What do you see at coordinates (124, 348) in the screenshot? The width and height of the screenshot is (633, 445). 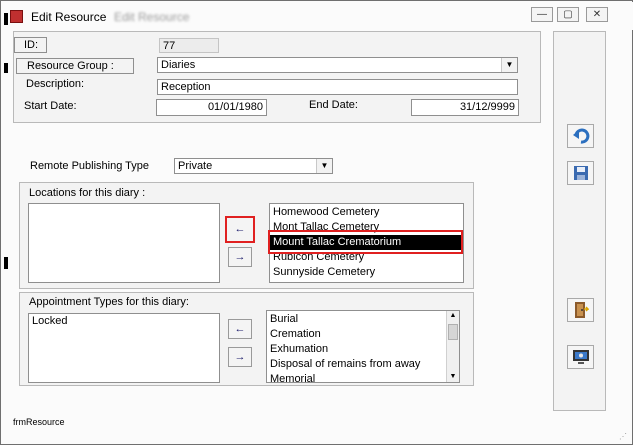 I see `selected-appointment-types-list: Locked` at bounding box center [124, 348].